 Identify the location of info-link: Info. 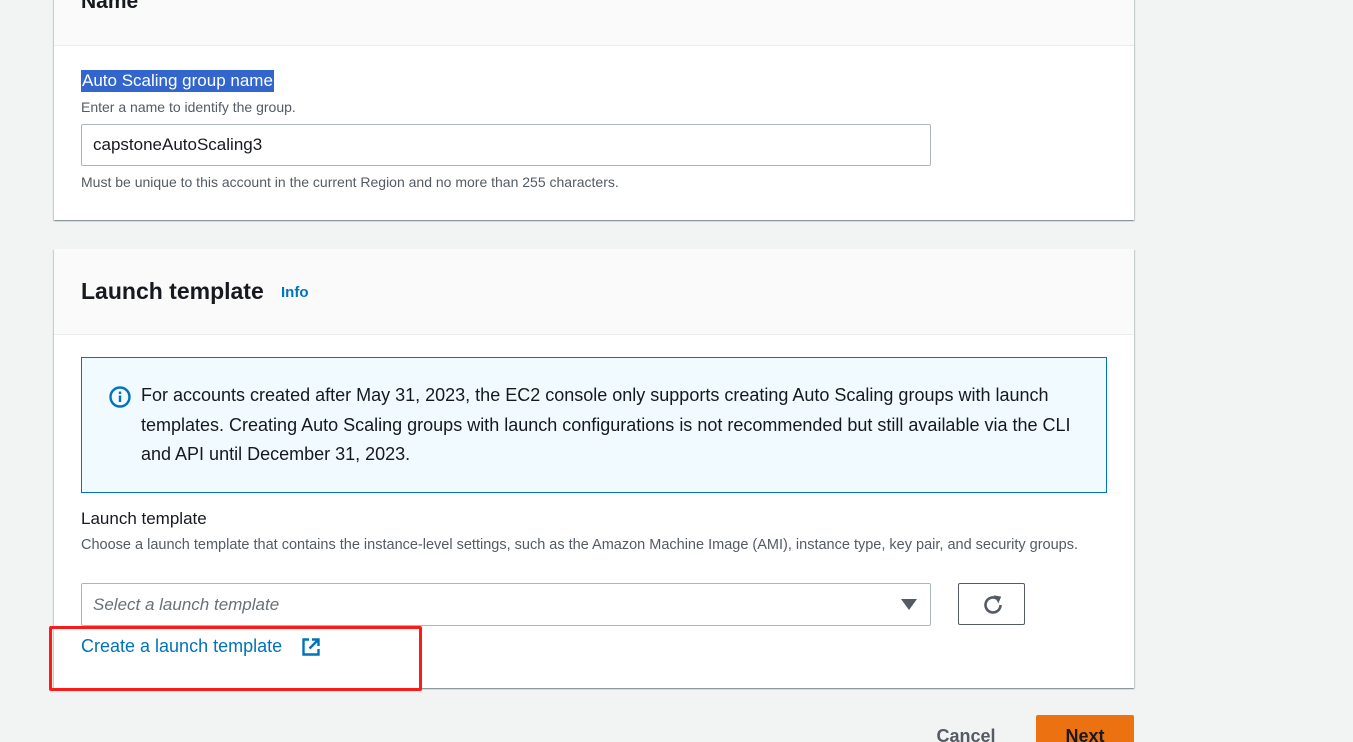
(295, 292).